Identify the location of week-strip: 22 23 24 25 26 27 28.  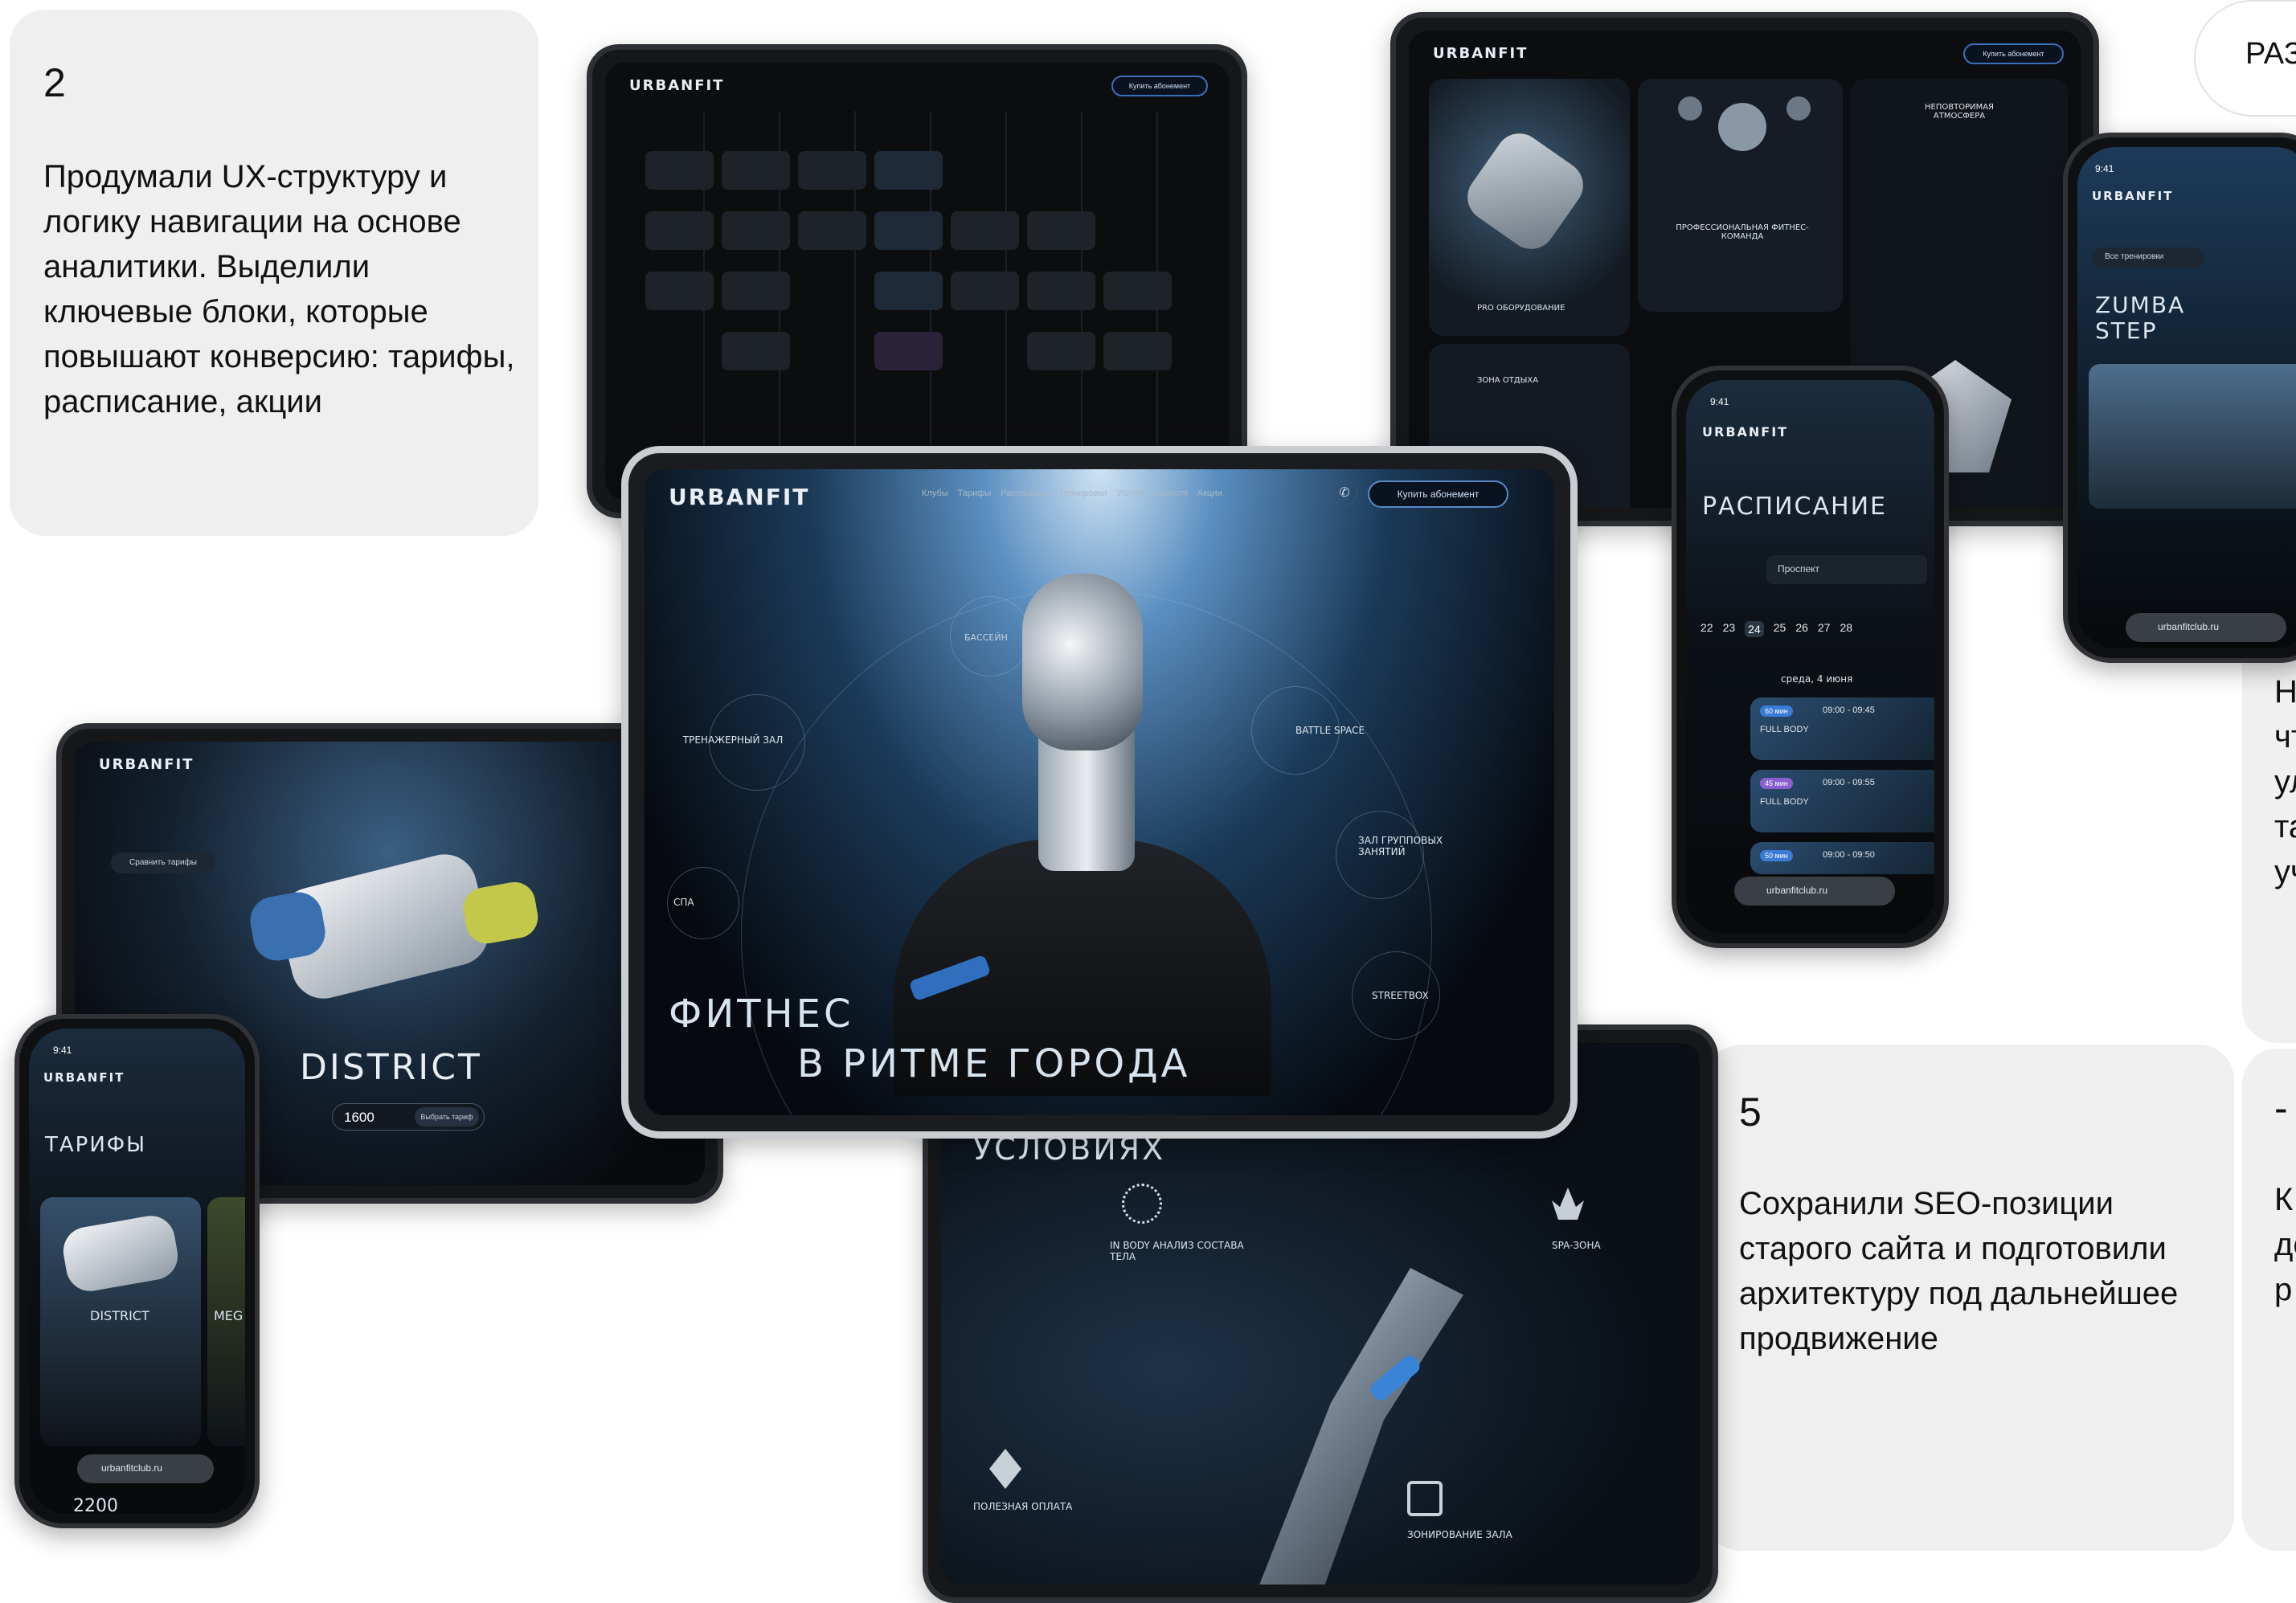
(1777, 629).